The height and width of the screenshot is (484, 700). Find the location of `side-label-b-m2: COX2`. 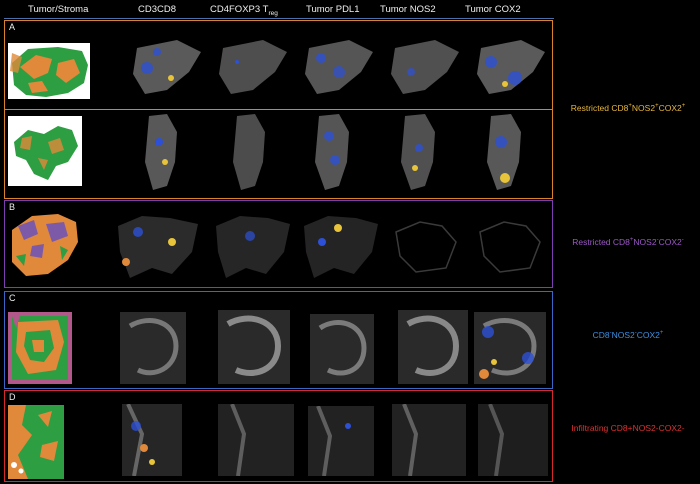

side-label-b-m2: COX2 is located at coordinates (670, 242).